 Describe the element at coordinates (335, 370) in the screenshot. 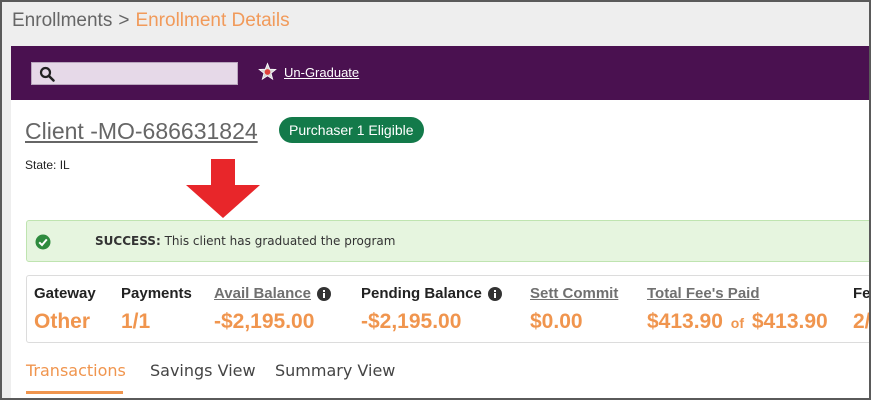

I see `tab-summary-view: Summary View` at that location.